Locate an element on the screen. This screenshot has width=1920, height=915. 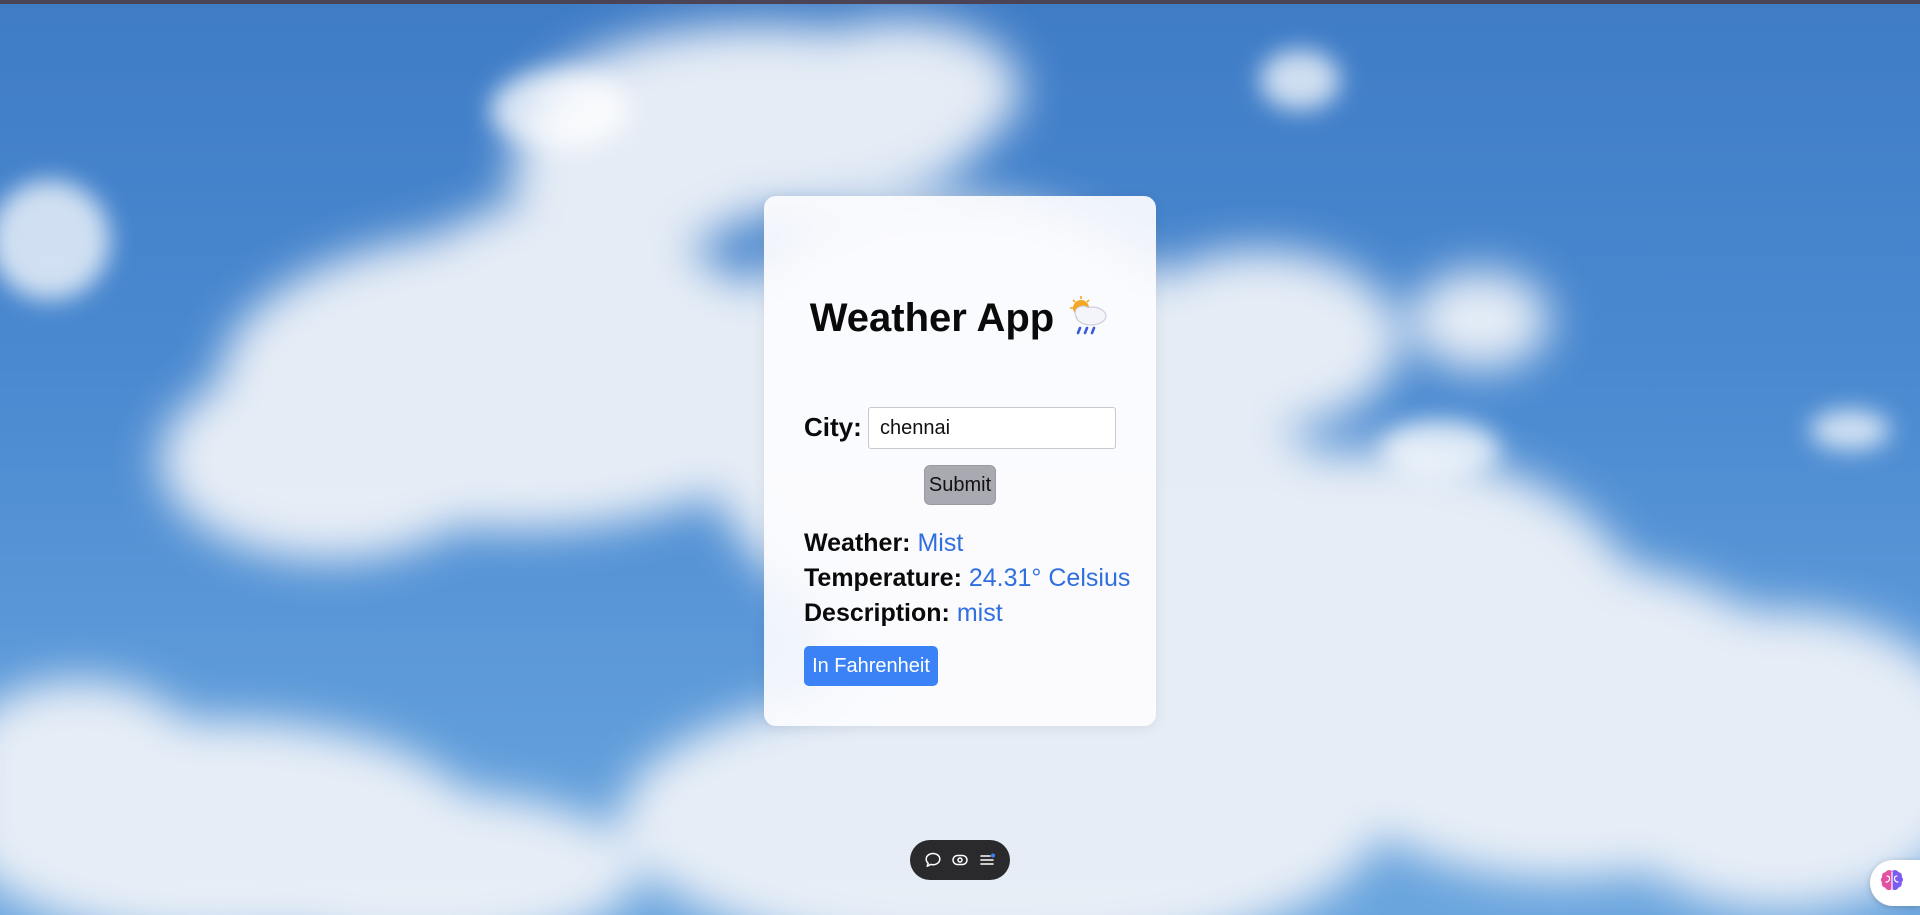
weather-label: Weather: is located at coordinates (857, 543).